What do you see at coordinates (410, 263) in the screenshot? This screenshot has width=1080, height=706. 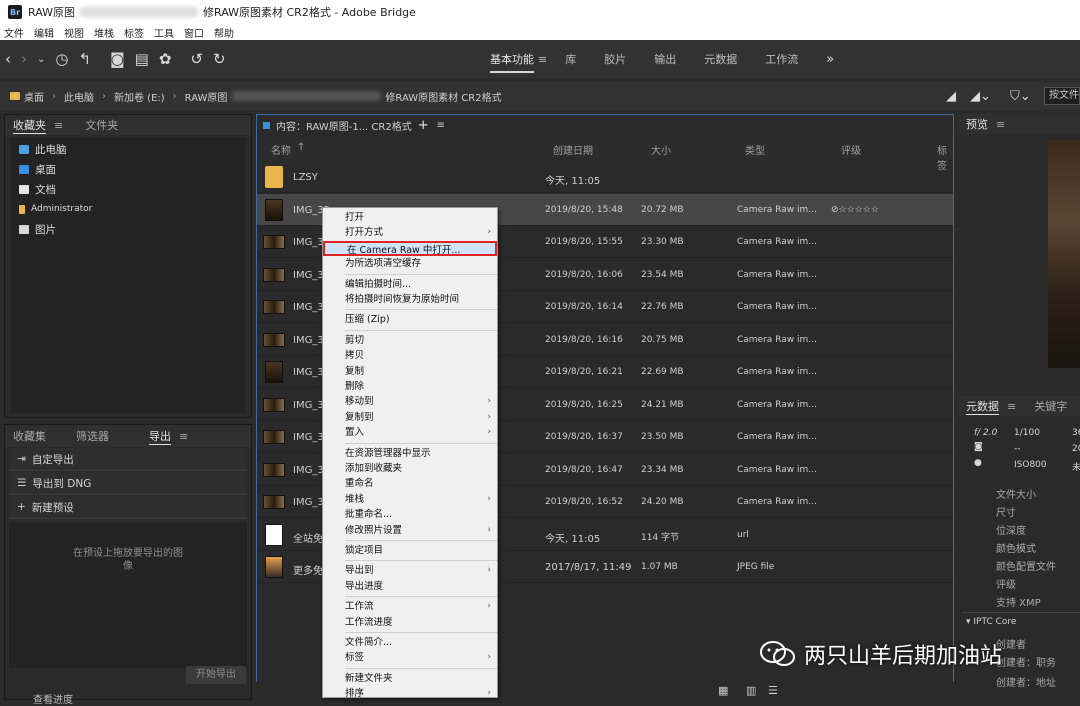 I see `context-menu-item: 为所选项清空缓存` at bounding box center [410, 263].